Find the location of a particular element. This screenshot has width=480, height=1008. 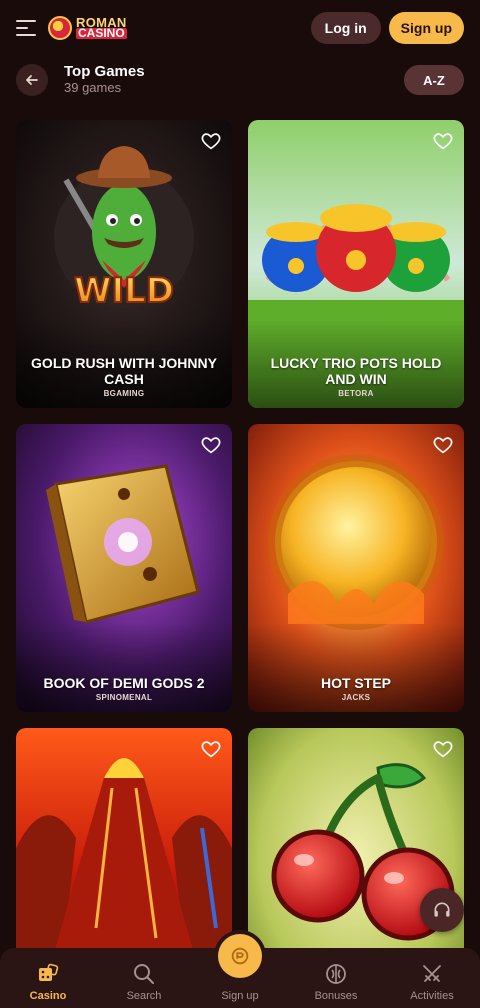

nav-label: Activities is located at coordinates (432, 996).